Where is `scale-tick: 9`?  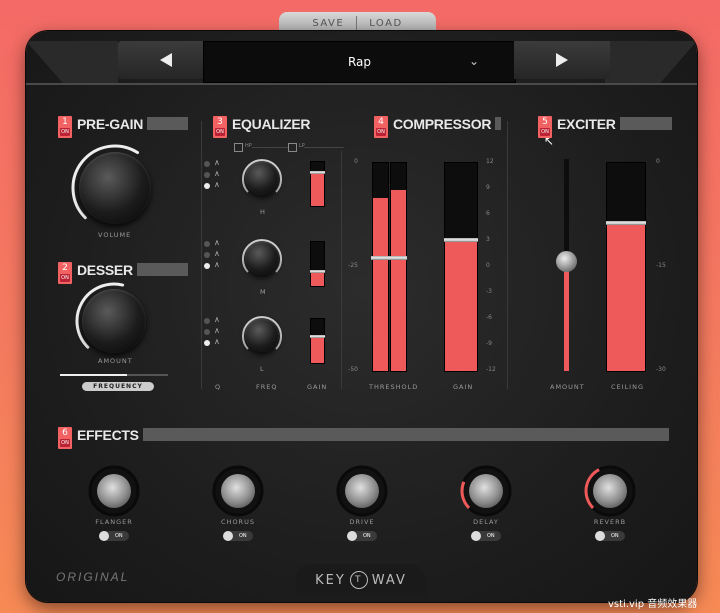 scale-tick: 9 is located at coordinates (488, 187).